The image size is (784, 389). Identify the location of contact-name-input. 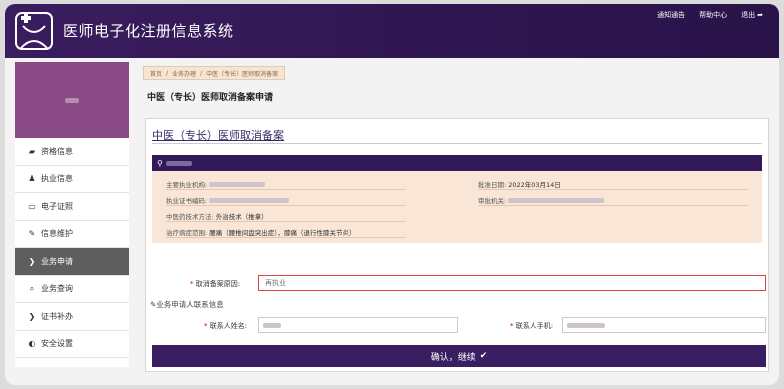
(358, 325).